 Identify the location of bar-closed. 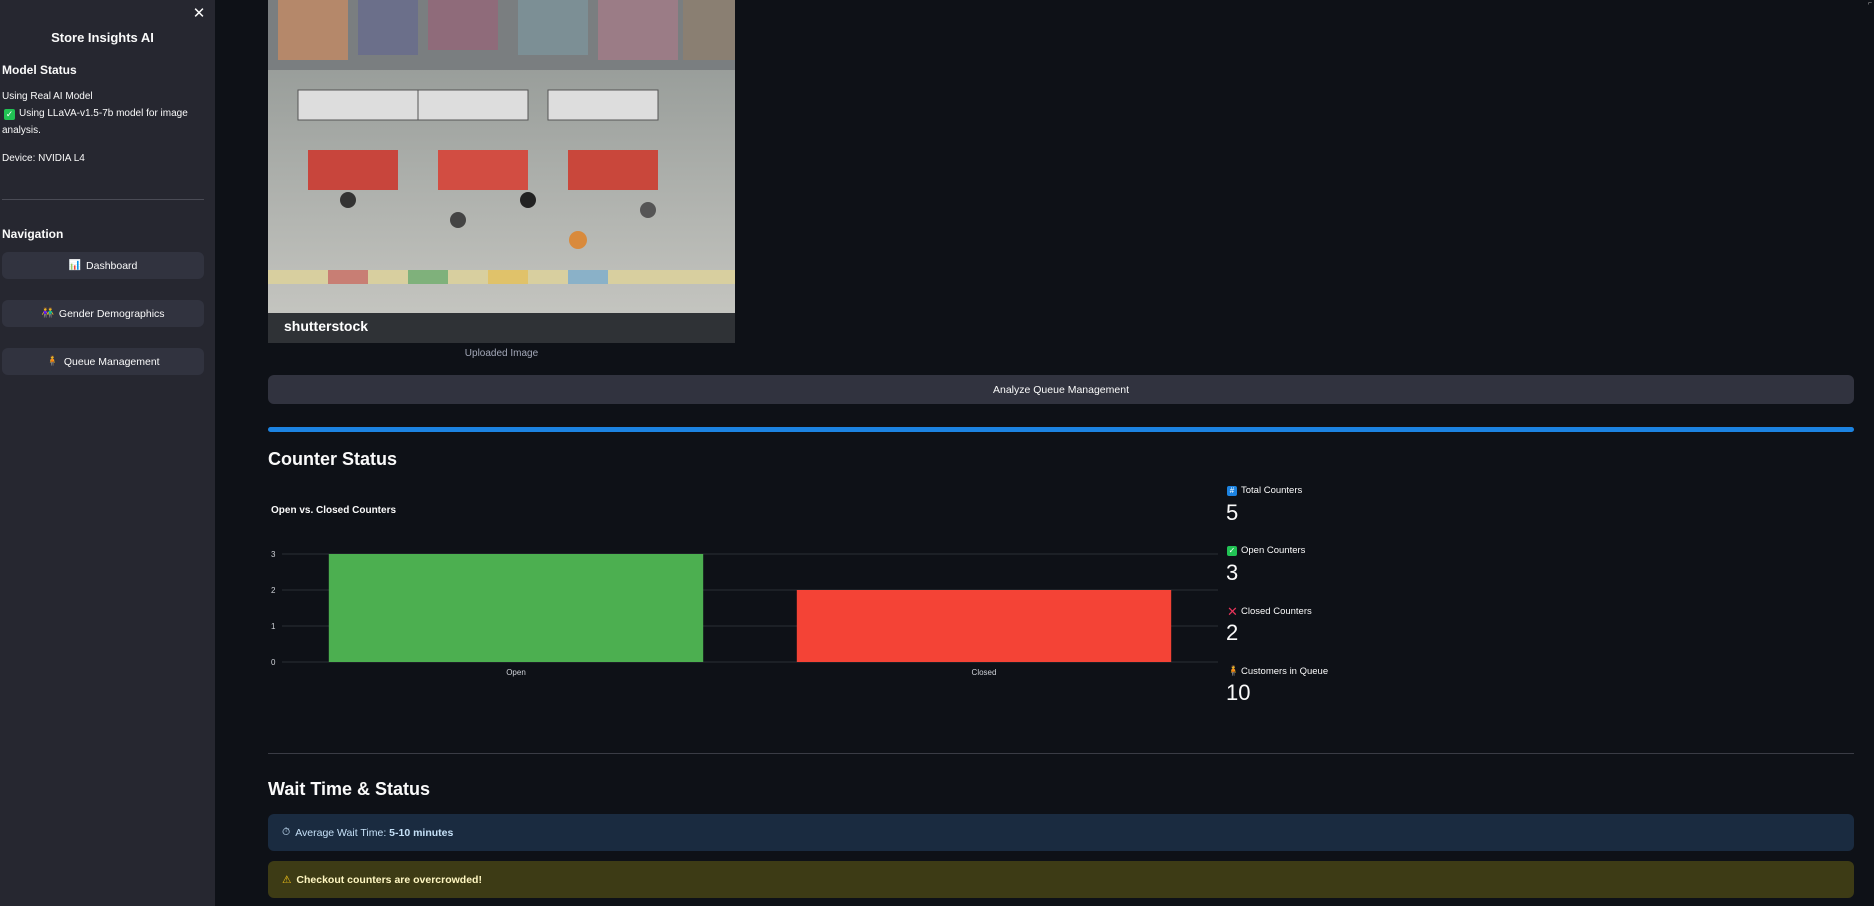
(984, 626).